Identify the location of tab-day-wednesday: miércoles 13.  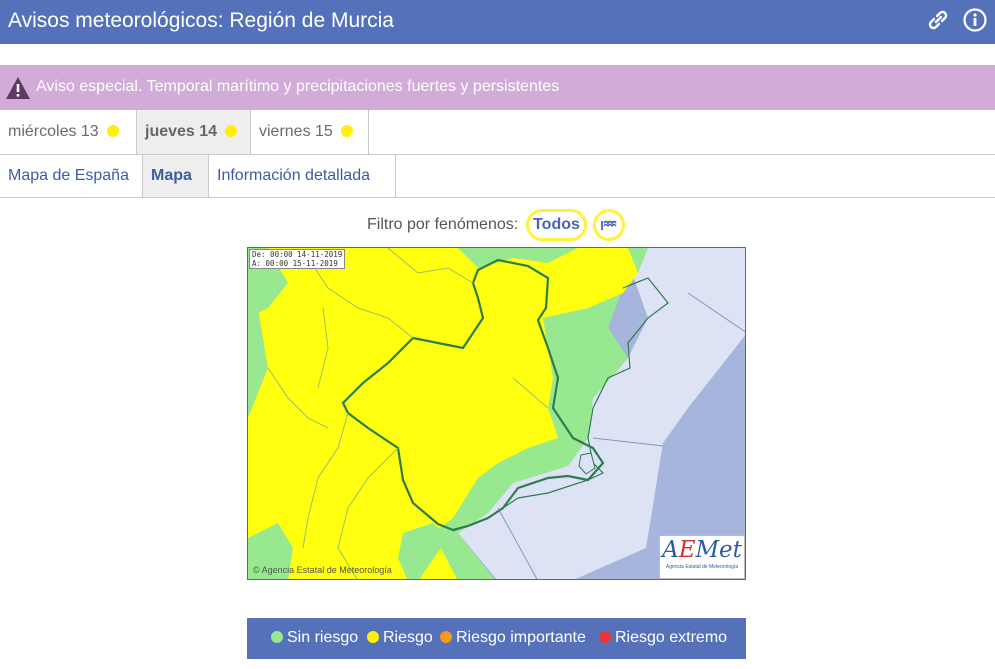
(68, 132).